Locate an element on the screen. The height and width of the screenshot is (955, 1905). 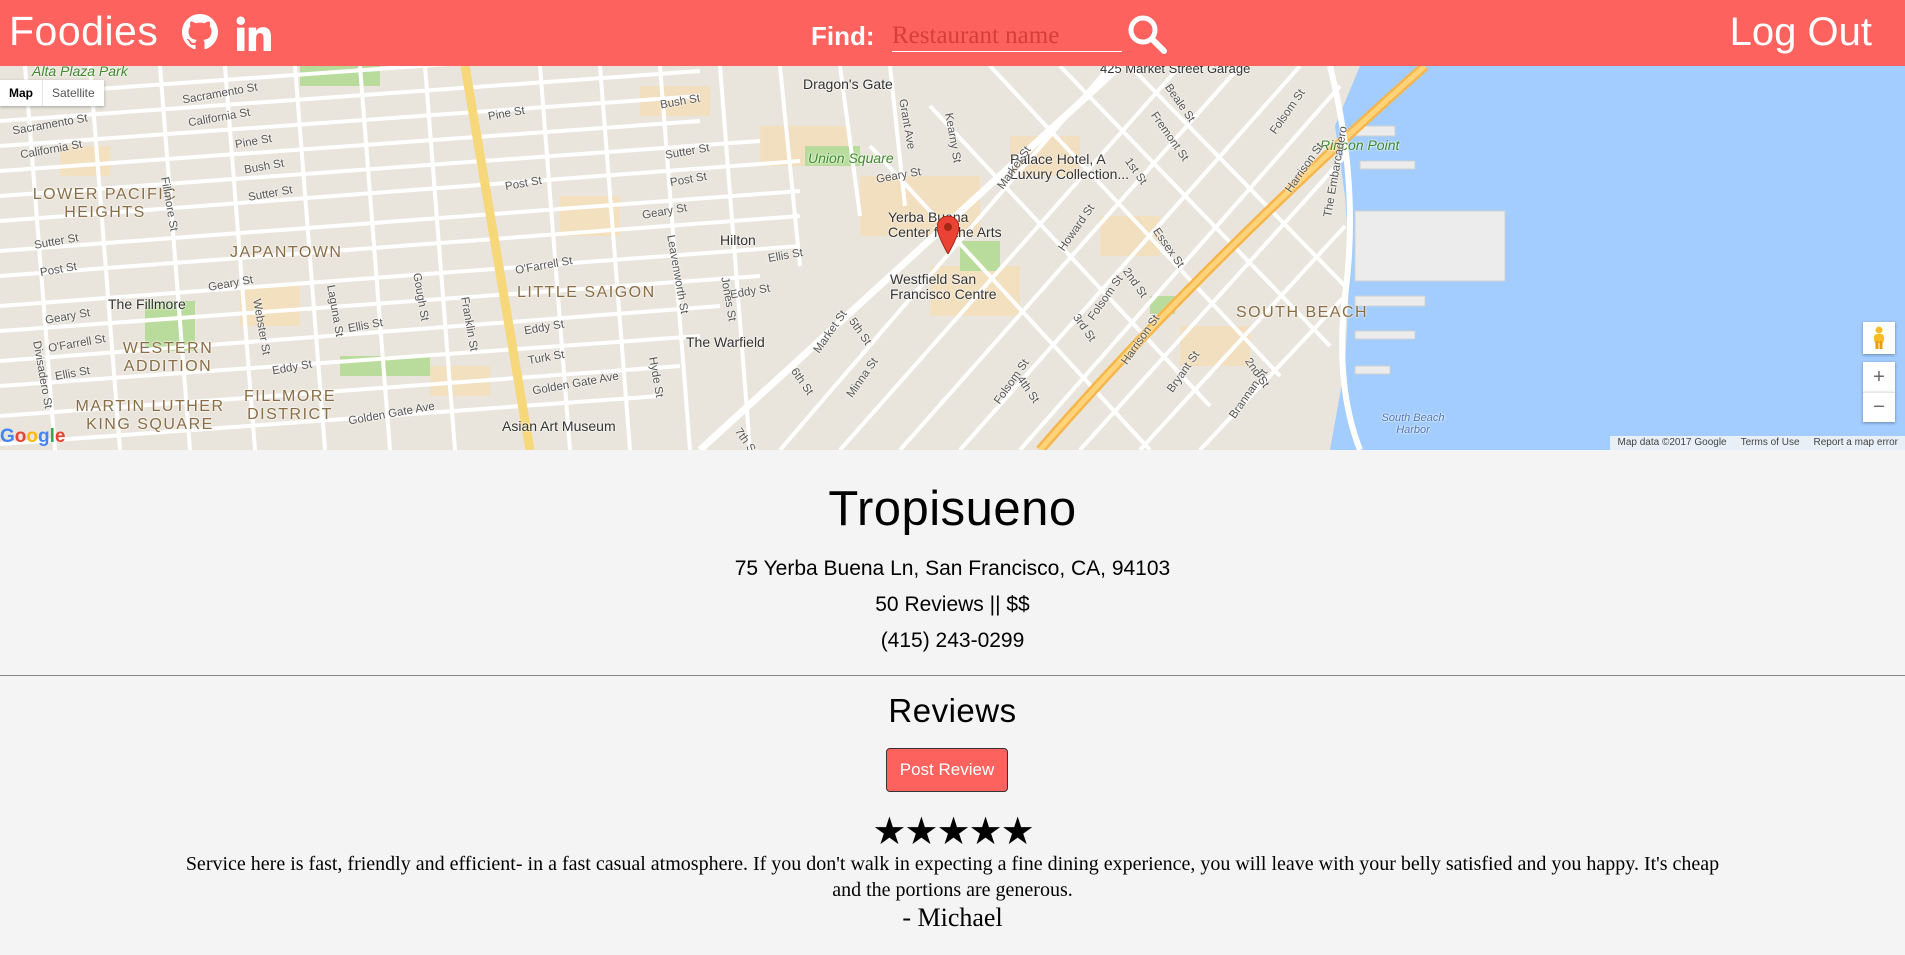
map-data-credit: Map data ©2017 Google is located at coordinates (1672, 442).